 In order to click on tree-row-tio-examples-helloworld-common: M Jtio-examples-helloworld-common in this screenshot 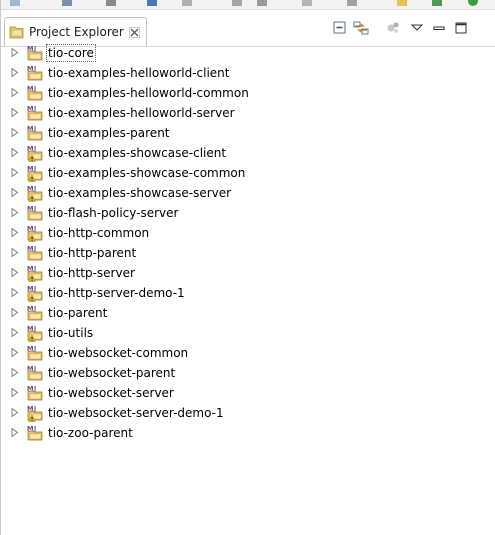, I will do `click(248, 93)`.